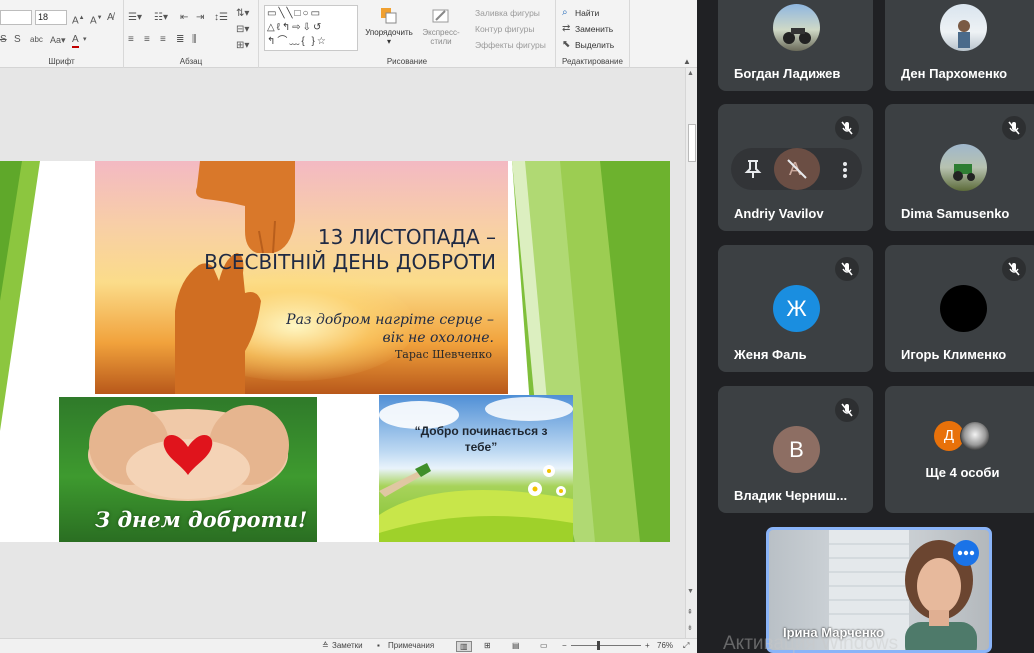 Image resolution: width=1034 pixels, height=653 pixels. I want to click on mute-for-all-icon: A, so click(797, 169).